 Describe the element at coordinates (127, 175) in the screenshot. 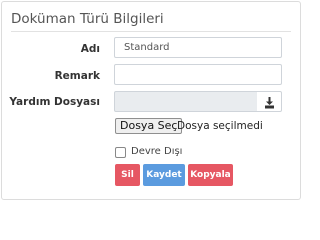

I see `delete-button: Sil` at that location.